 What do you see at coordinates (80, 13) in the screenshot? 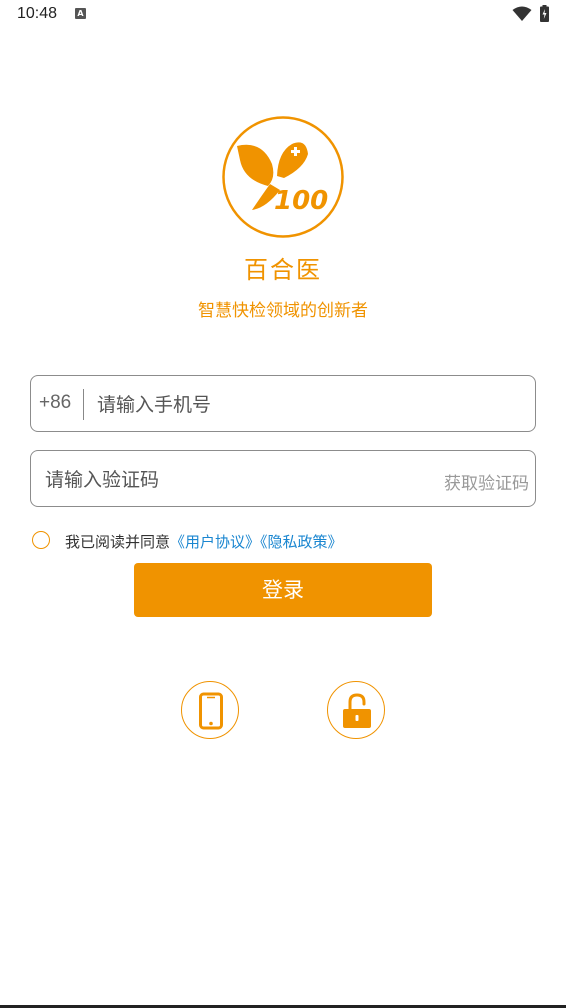
I see `notification-a-icon: A` at bounding box center [80, 13].